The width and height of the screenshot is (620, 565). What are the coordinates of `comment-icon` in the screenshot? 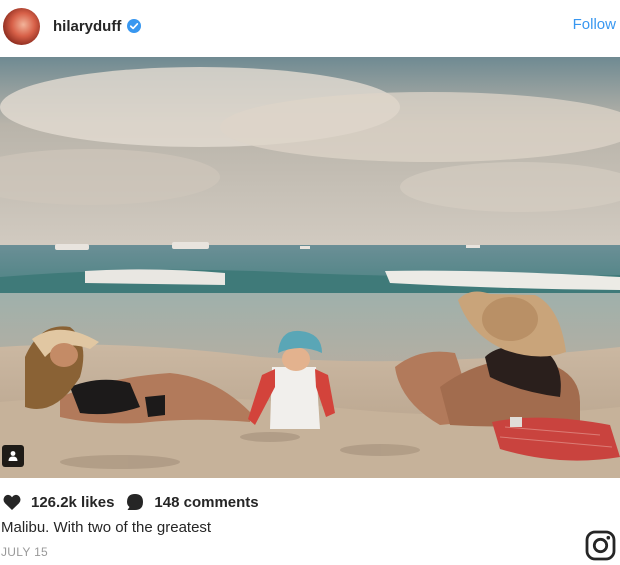 It's located at (135, 502).